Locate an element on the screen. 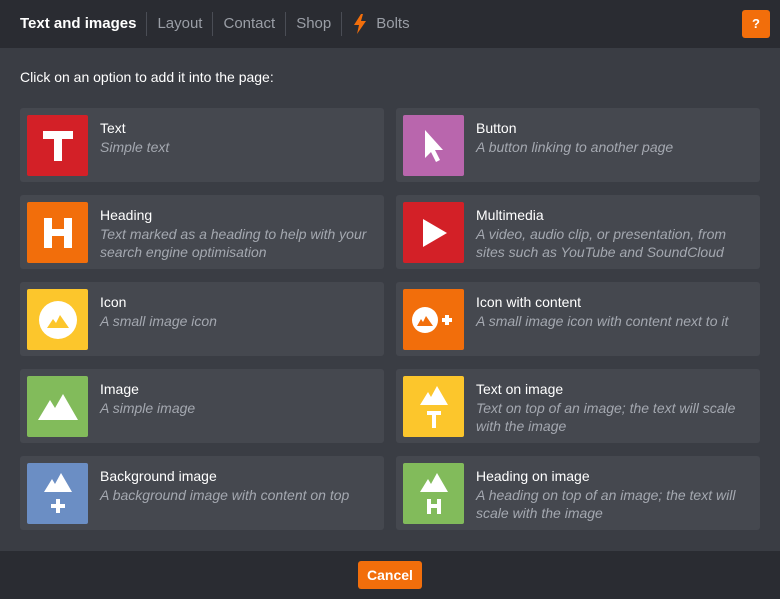  tab-contact: Contact is located at coordinates (248, 24).